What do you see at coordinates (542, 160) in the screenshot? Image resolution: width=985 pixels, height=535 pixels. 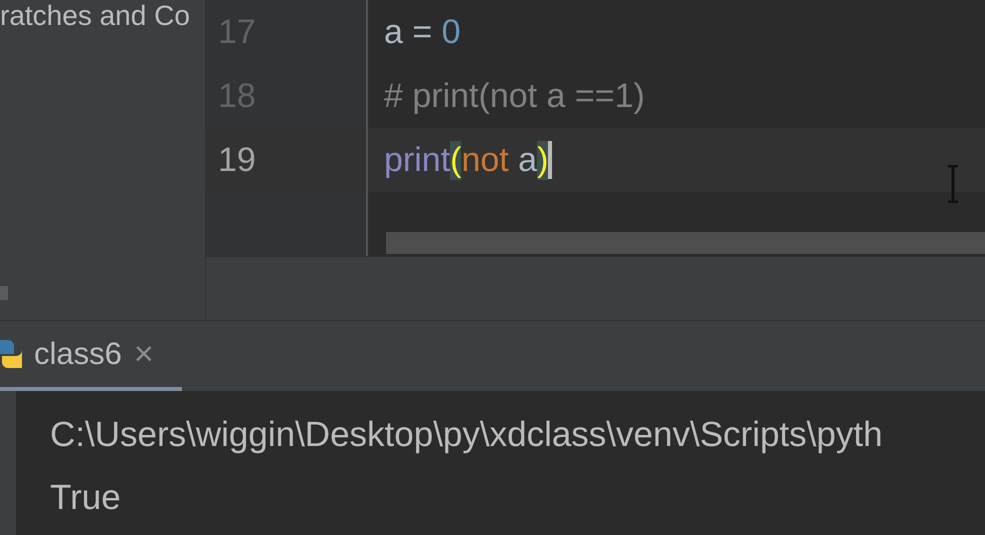 I see `matched-brace: )` at bounding box center [542, 160].